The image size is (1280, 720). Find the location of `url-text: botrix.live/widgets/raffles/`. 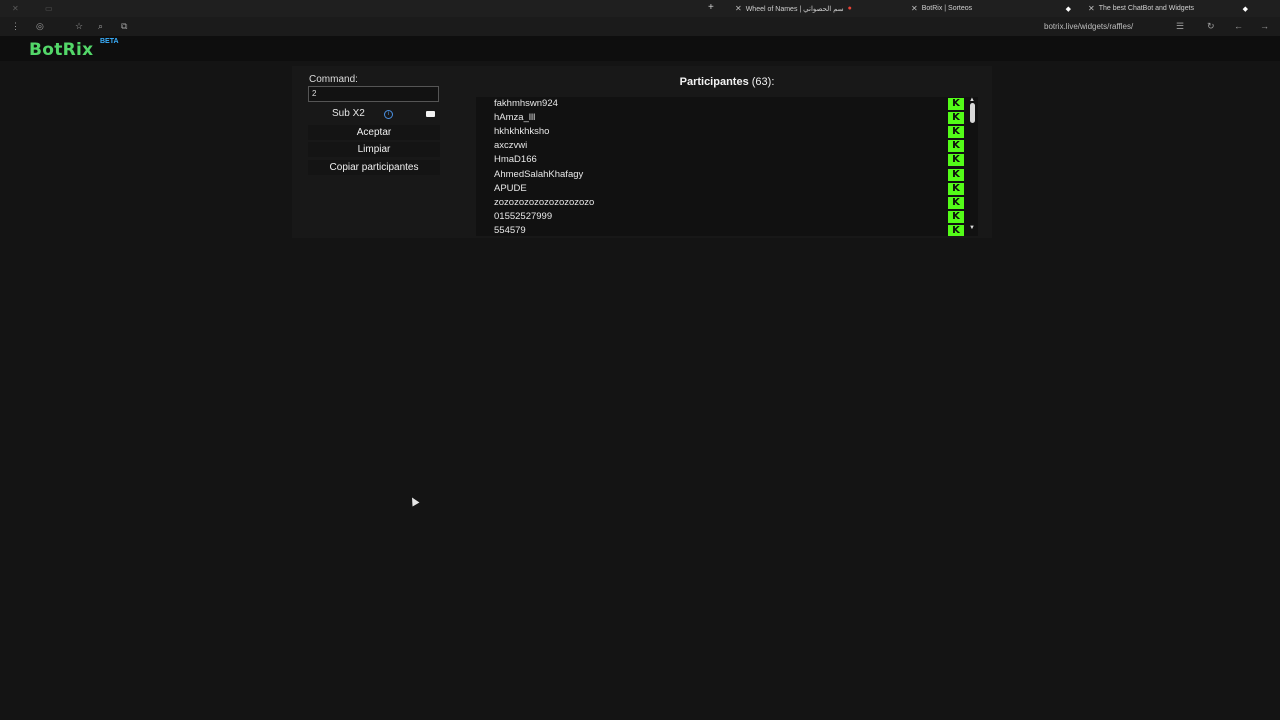

url-text: botrix.live/widgets/raffles/ is located at coordinates (1088, 26).